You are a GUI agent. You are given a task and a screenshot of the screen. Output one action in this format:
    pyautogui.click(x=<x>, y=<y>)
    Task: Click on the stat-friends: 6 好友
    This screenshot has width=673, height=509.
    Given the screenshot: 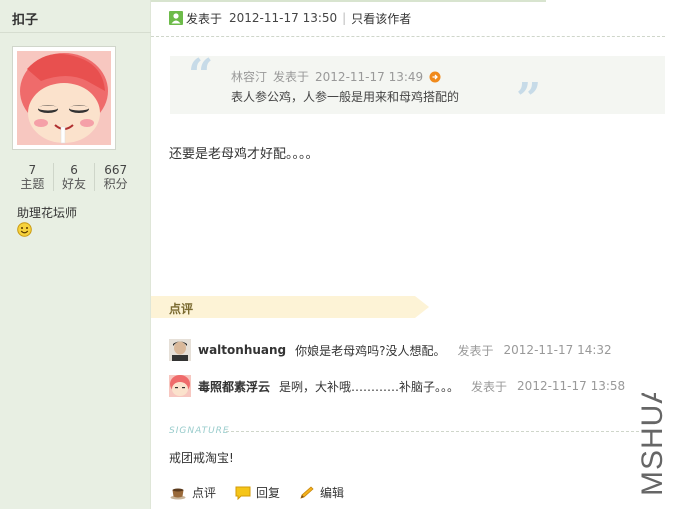 What is the action you would take?
    pyautogui.click(x=73, y=177)
    